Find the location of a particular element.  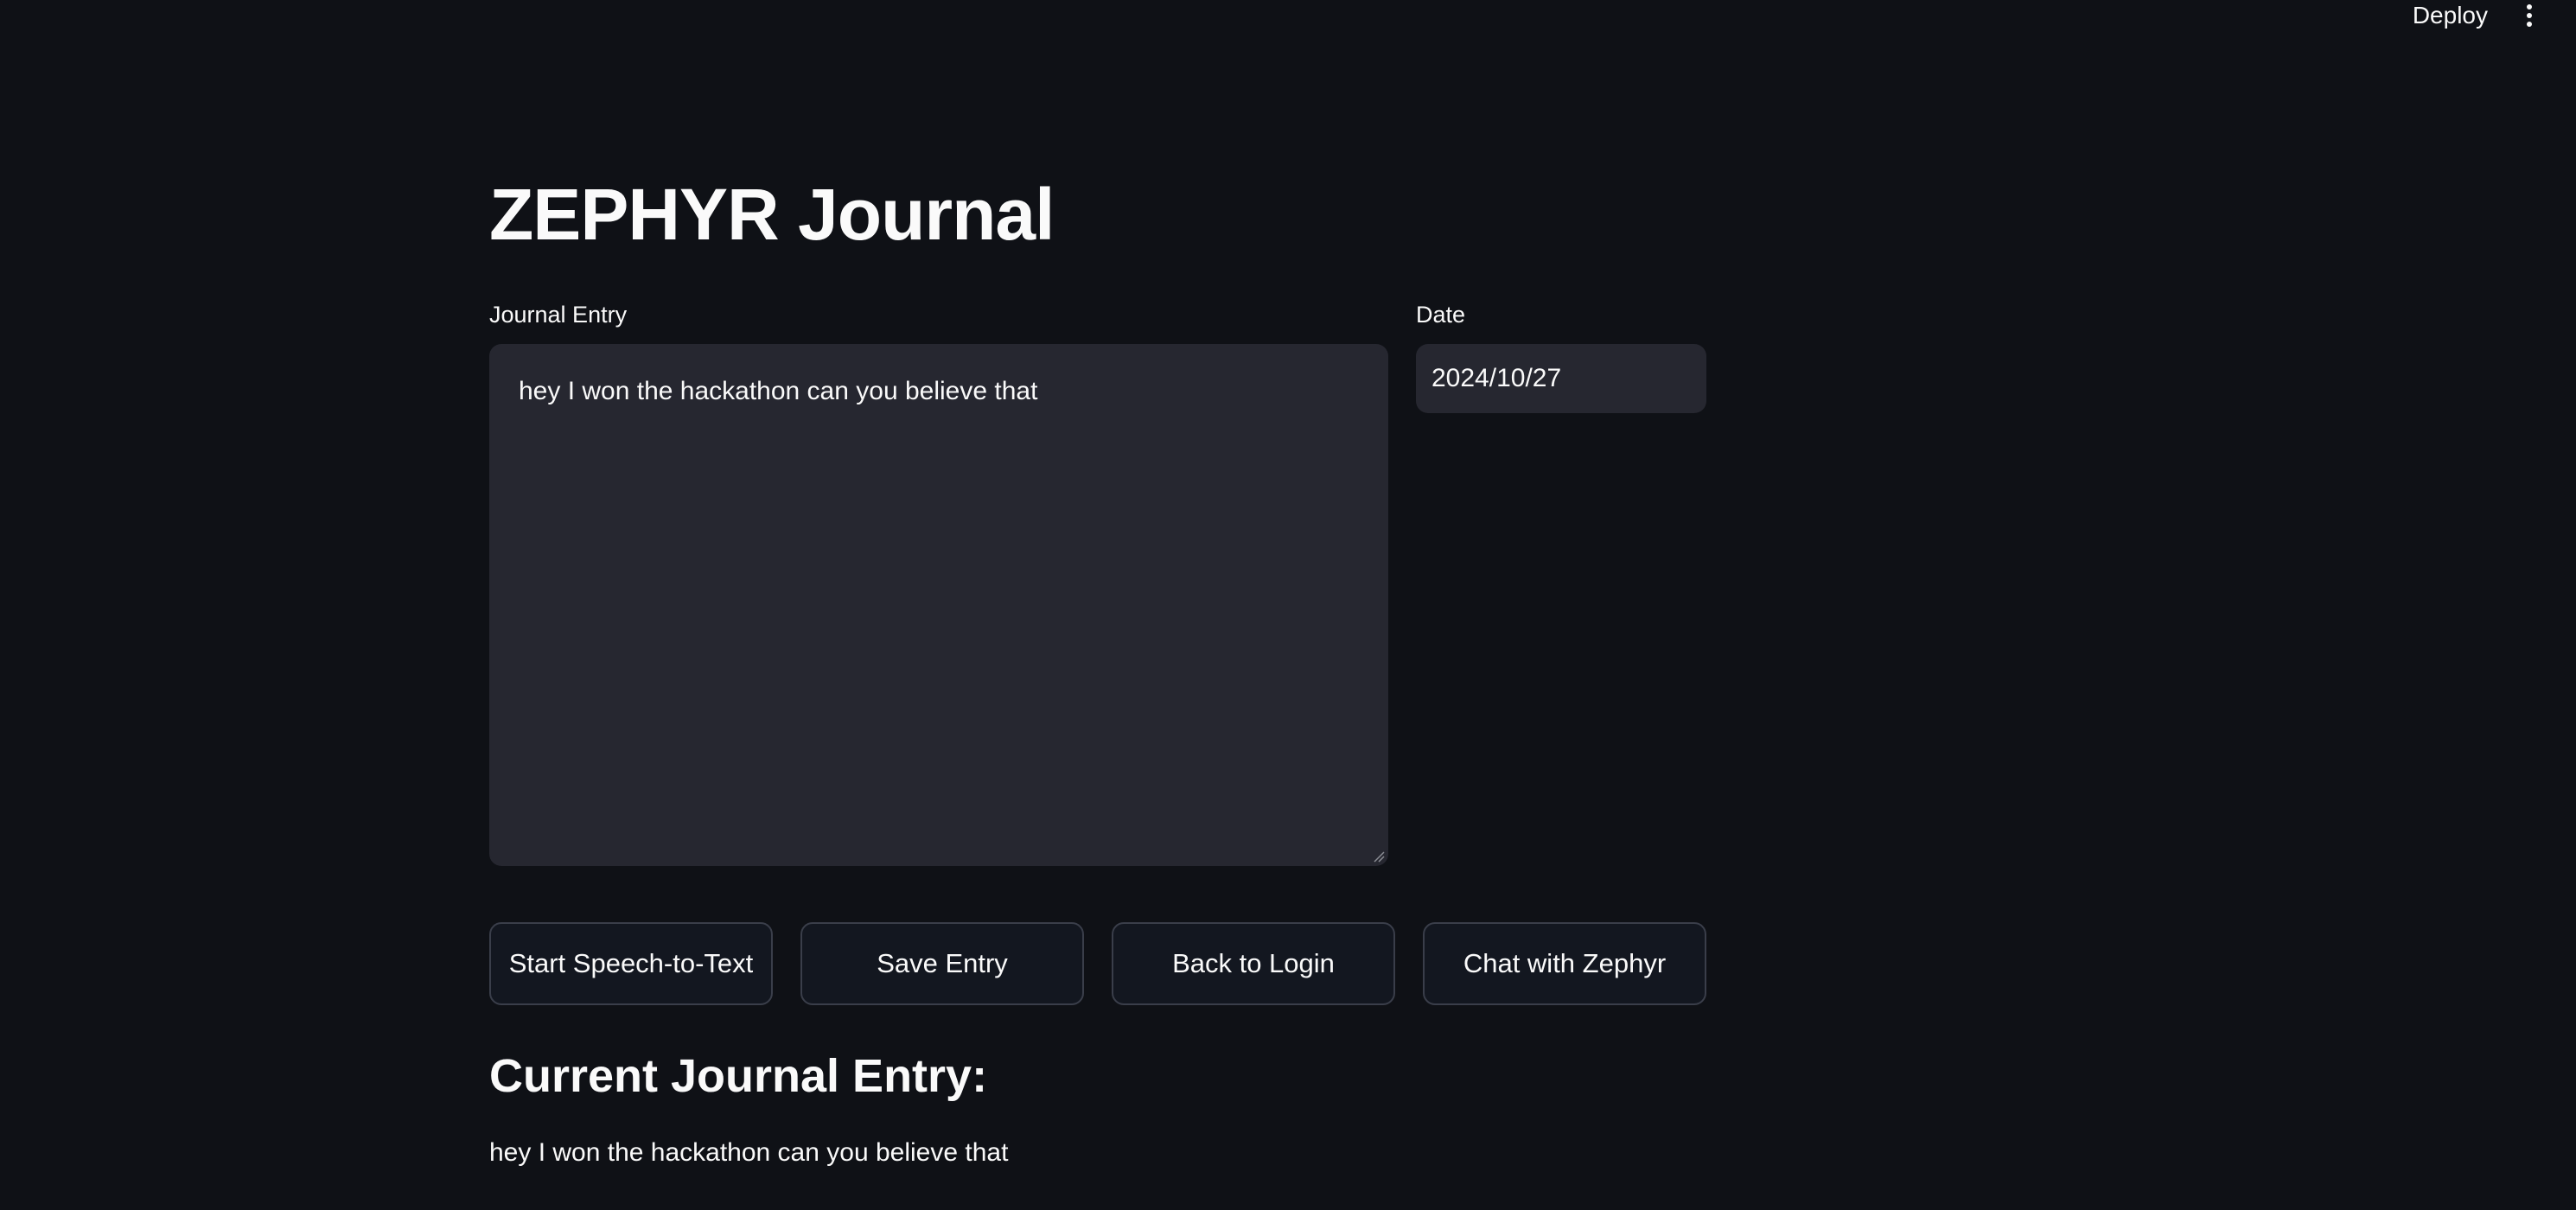

date-label: Date is located at coordinates (1441, 315).